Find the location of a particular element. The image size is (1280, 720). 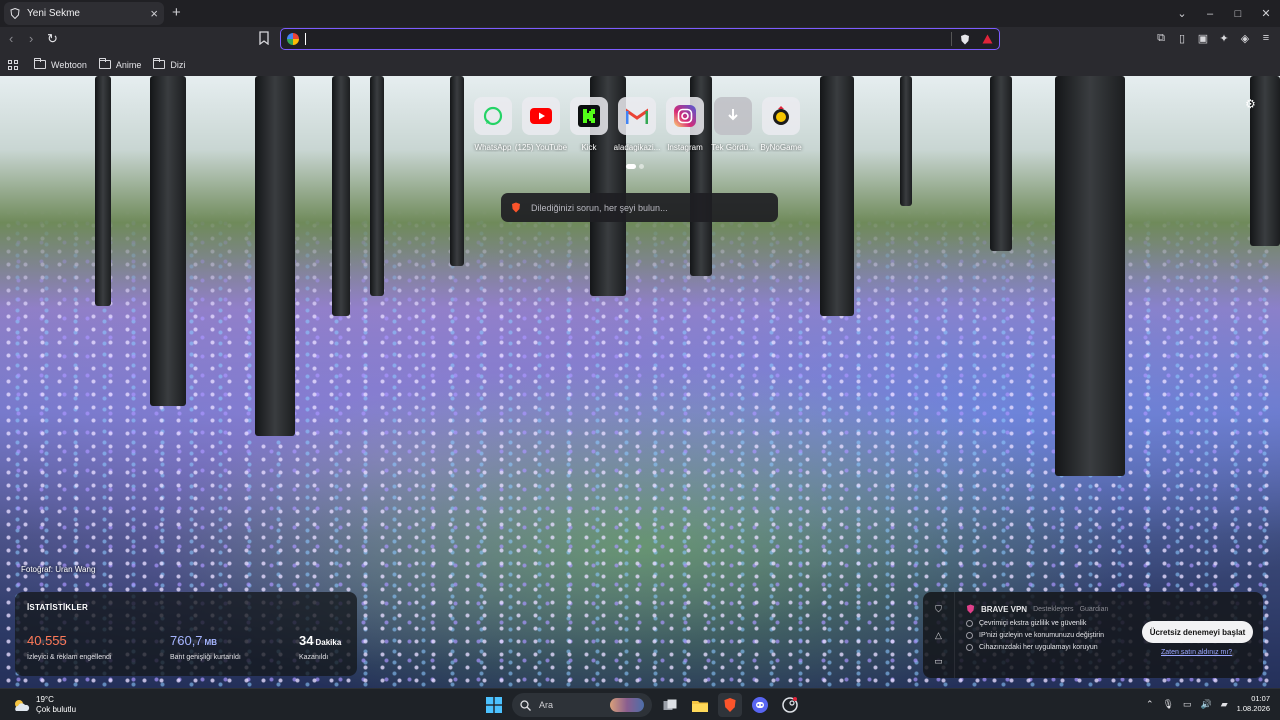

brave-rewards-icon is located at coordinates (987, 39).